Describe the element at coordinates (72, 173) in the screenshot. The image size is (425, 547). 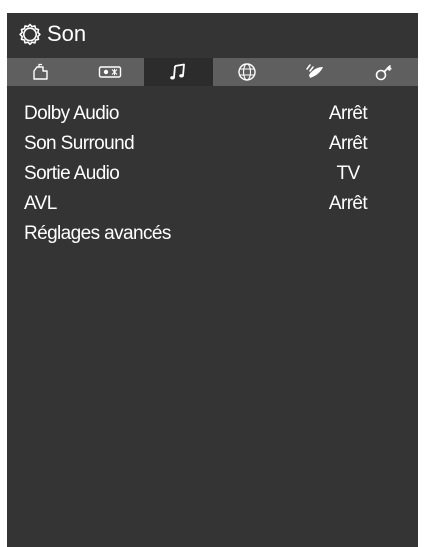
I see `menu-item-label: Sortie Audio` at that location.